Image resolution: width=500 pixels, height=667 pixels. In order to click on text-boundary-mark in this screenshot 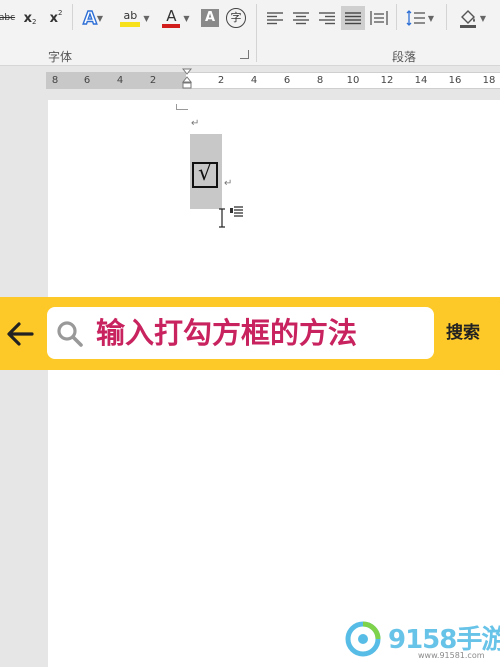, I will do `click(182, 107)`.